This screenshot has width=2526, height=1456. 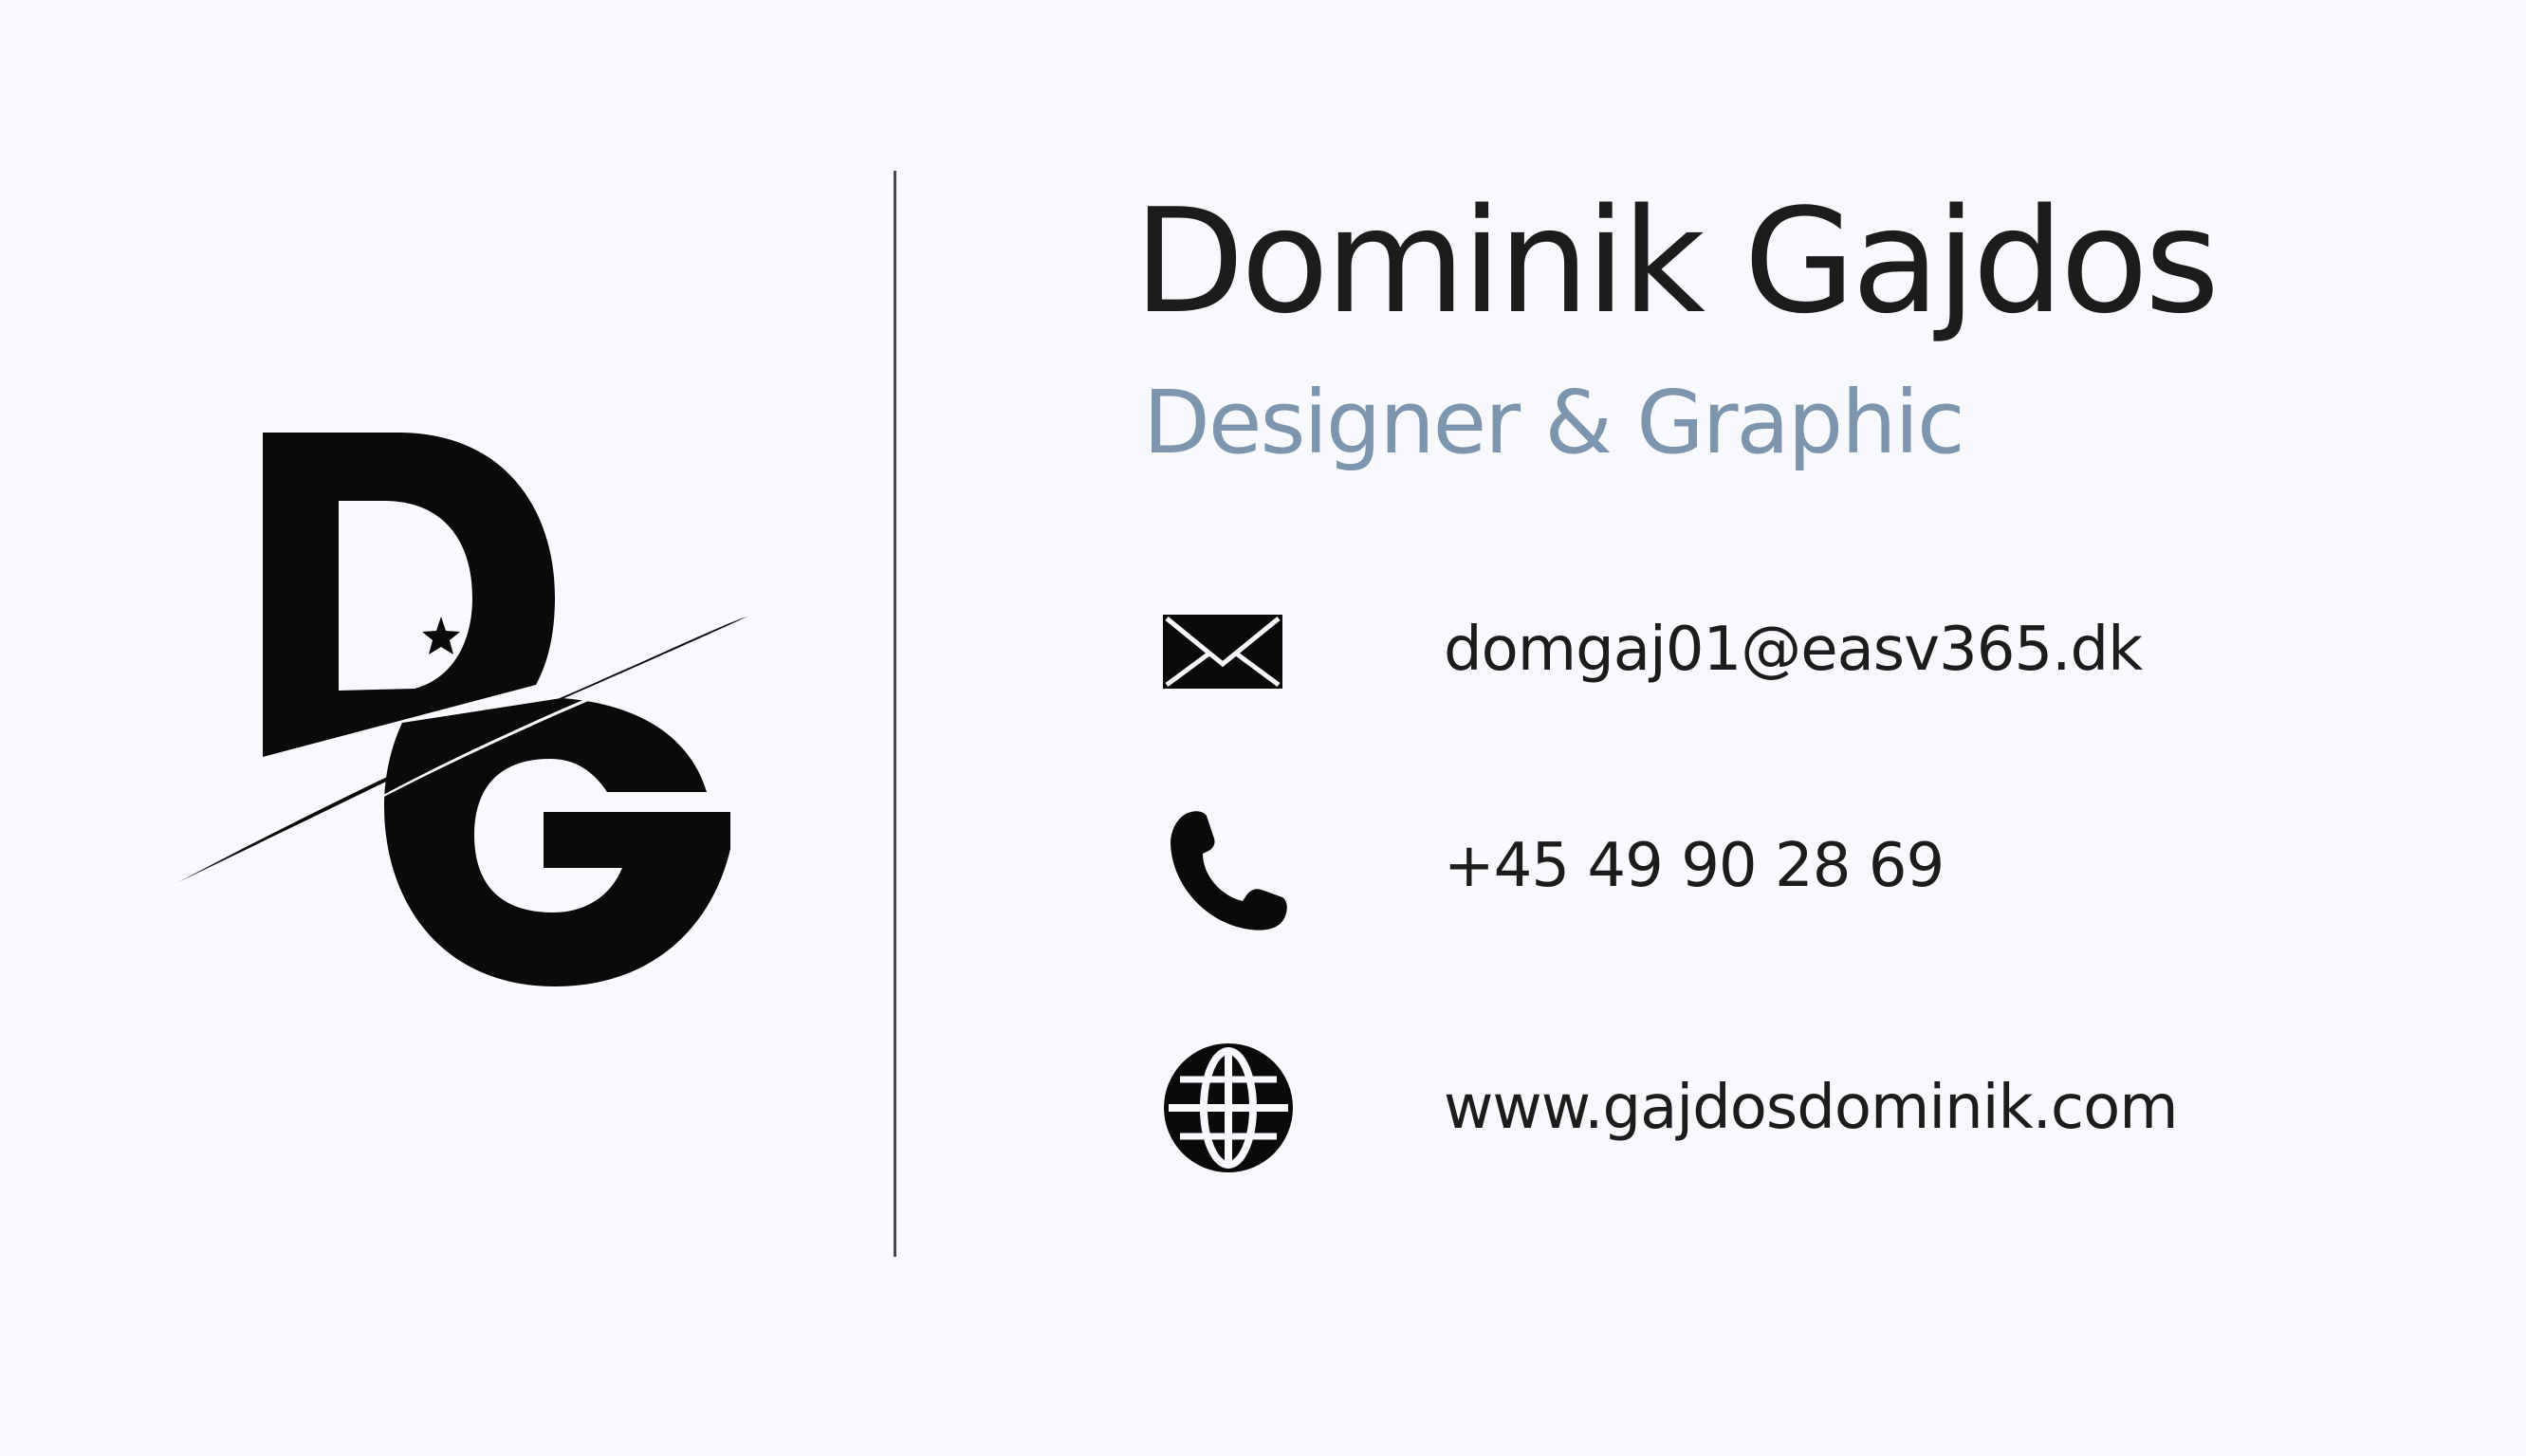 I want to click on contact-website-row: www.gajdosdominik.com, so click(x=1726, y=1108).